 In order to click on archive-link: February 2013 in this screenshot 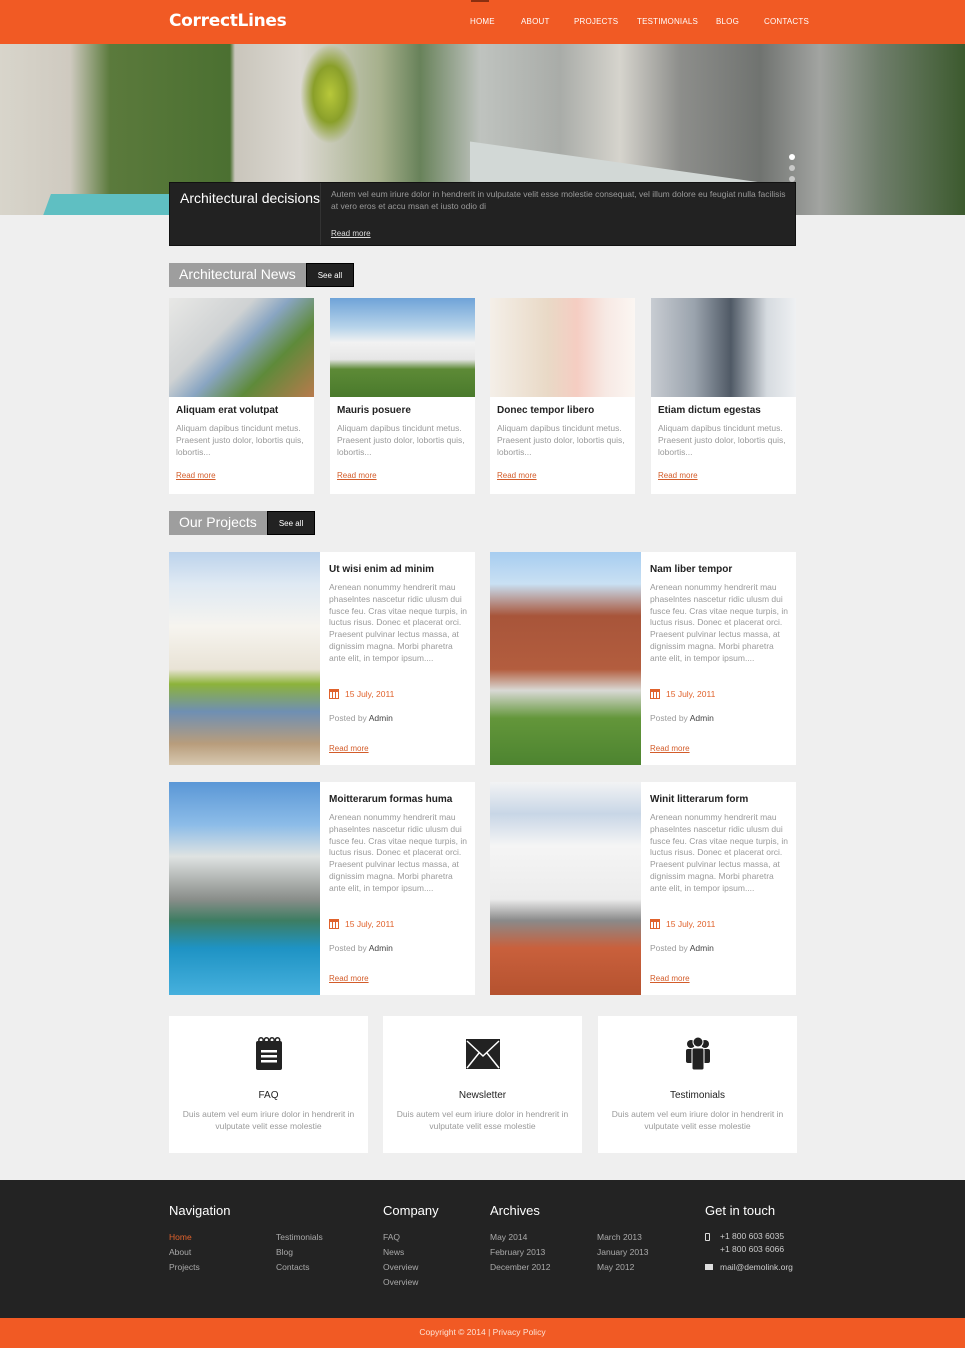, I will do `click(517, 1252)`.